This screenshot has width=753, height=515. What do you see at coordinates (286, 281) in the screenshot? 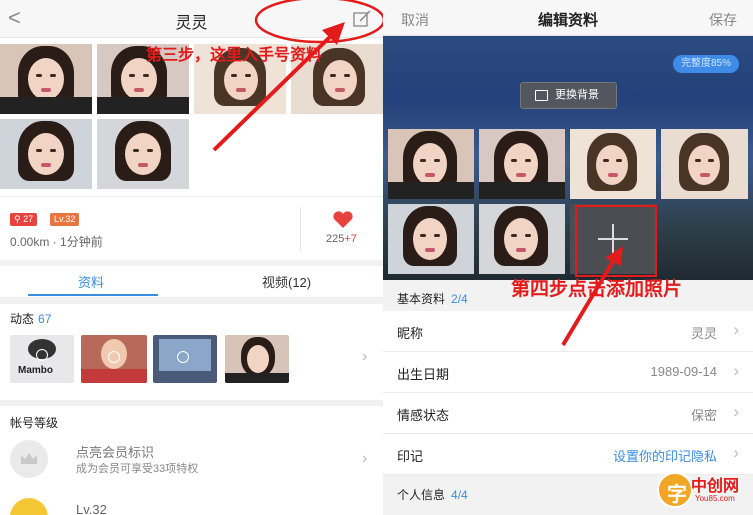
I see `tab-videos: 视频(12)` at bounding box center [286, 281].